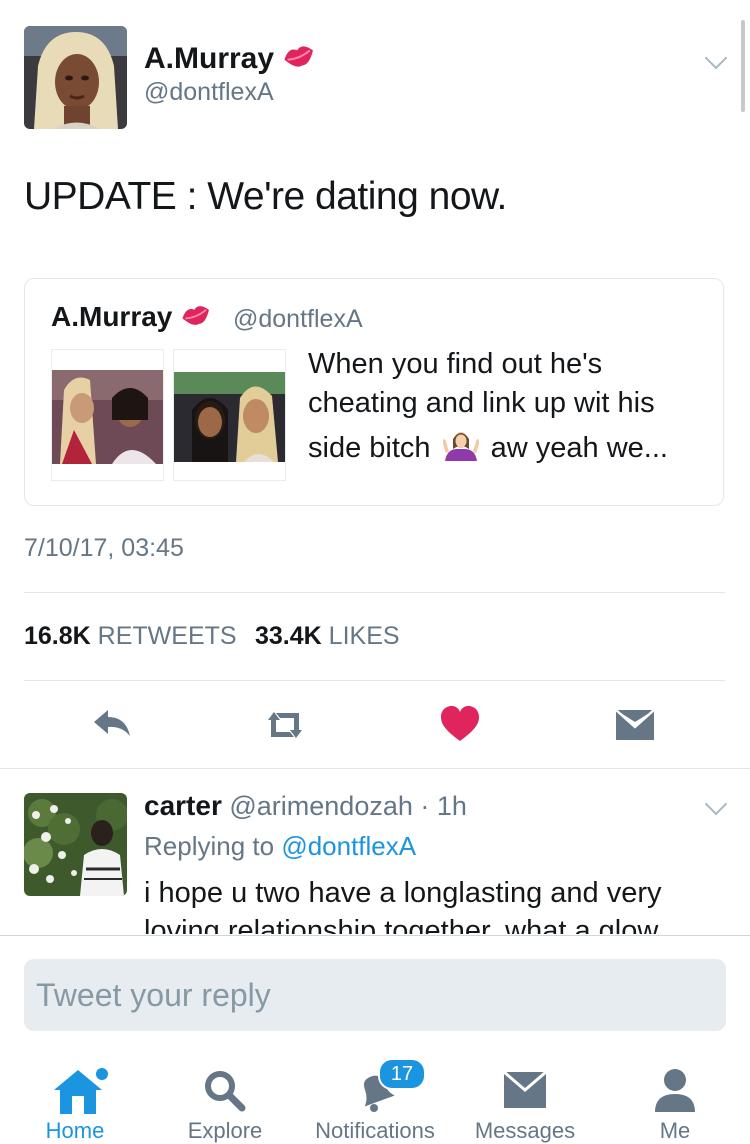  I want to click on retweet-icon, so click(285, 725).